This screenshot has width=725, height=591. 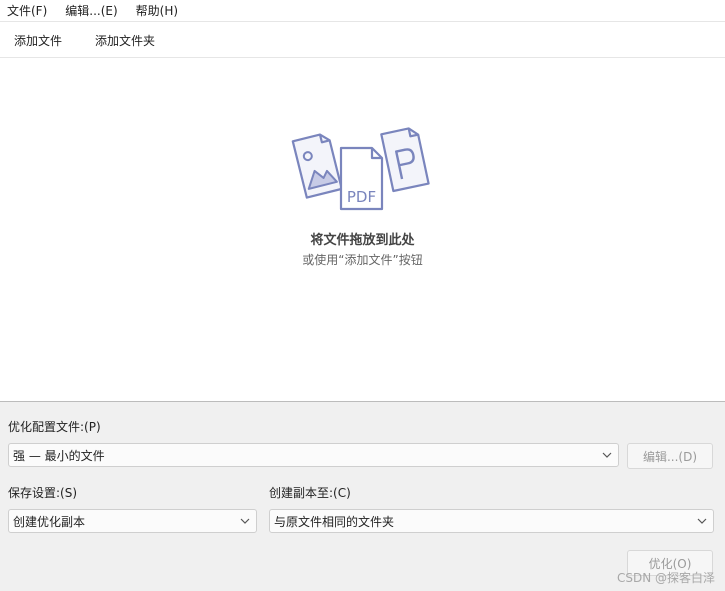 I want to click on copy-to-value: 与原文件相同的文件夹, so click(x=334, y=521).